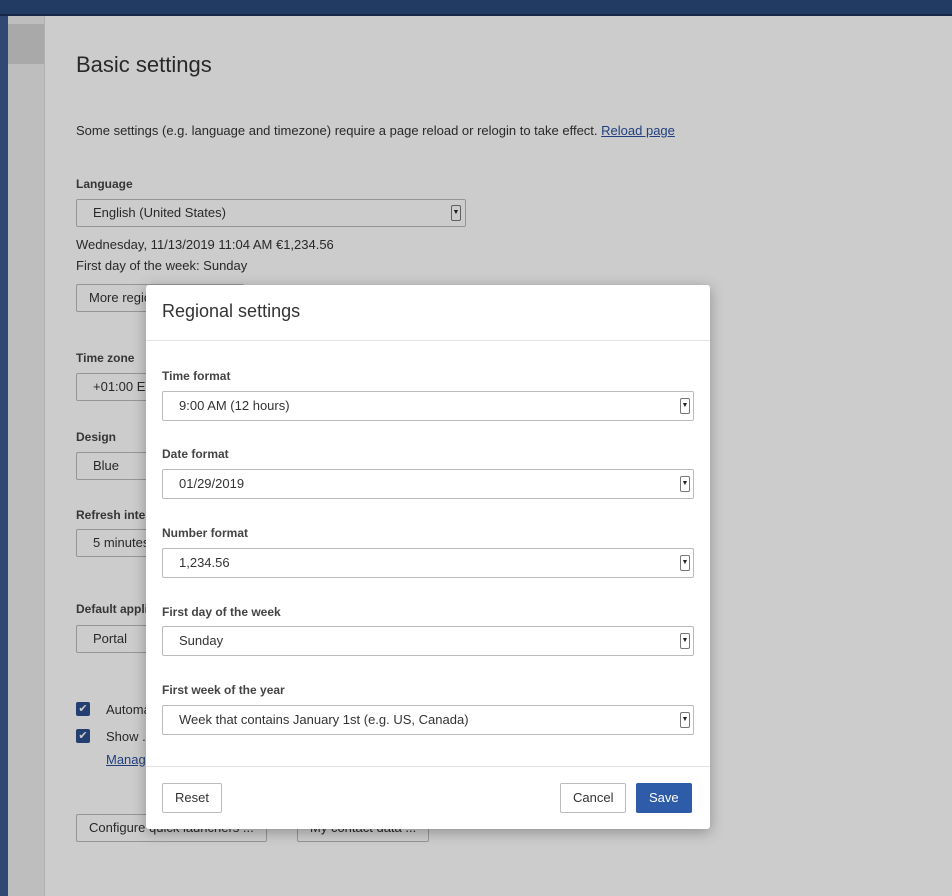 The height and width of the screenshot is (896, 952). I want to click on number-format-select: 1,234.56 ▼, so click(428, 563).